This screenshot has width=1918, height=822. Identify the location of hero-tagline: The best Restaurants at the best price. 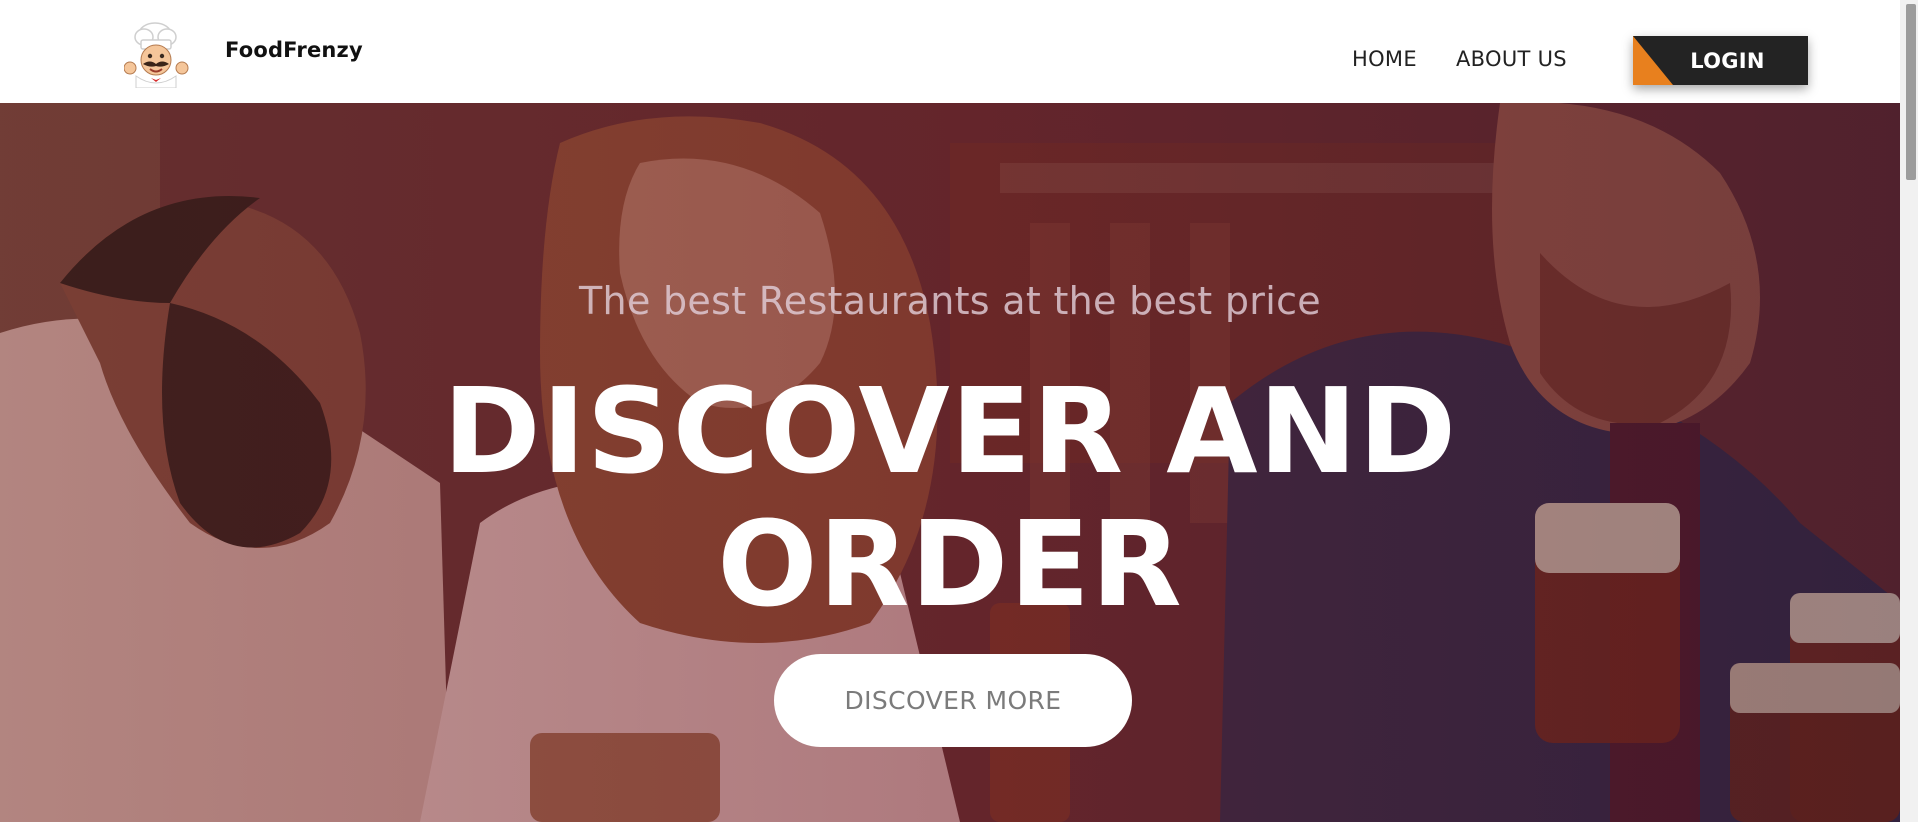
(950, 301).